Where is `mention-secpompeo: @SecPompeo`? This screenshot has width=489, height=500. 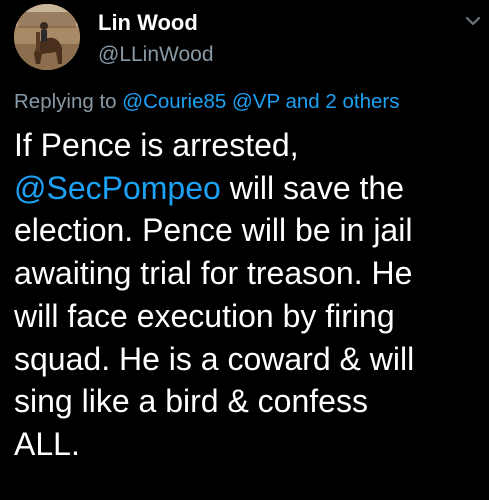 mention-secpompeo: @SecPompeo is located at coordinates (117, 188).